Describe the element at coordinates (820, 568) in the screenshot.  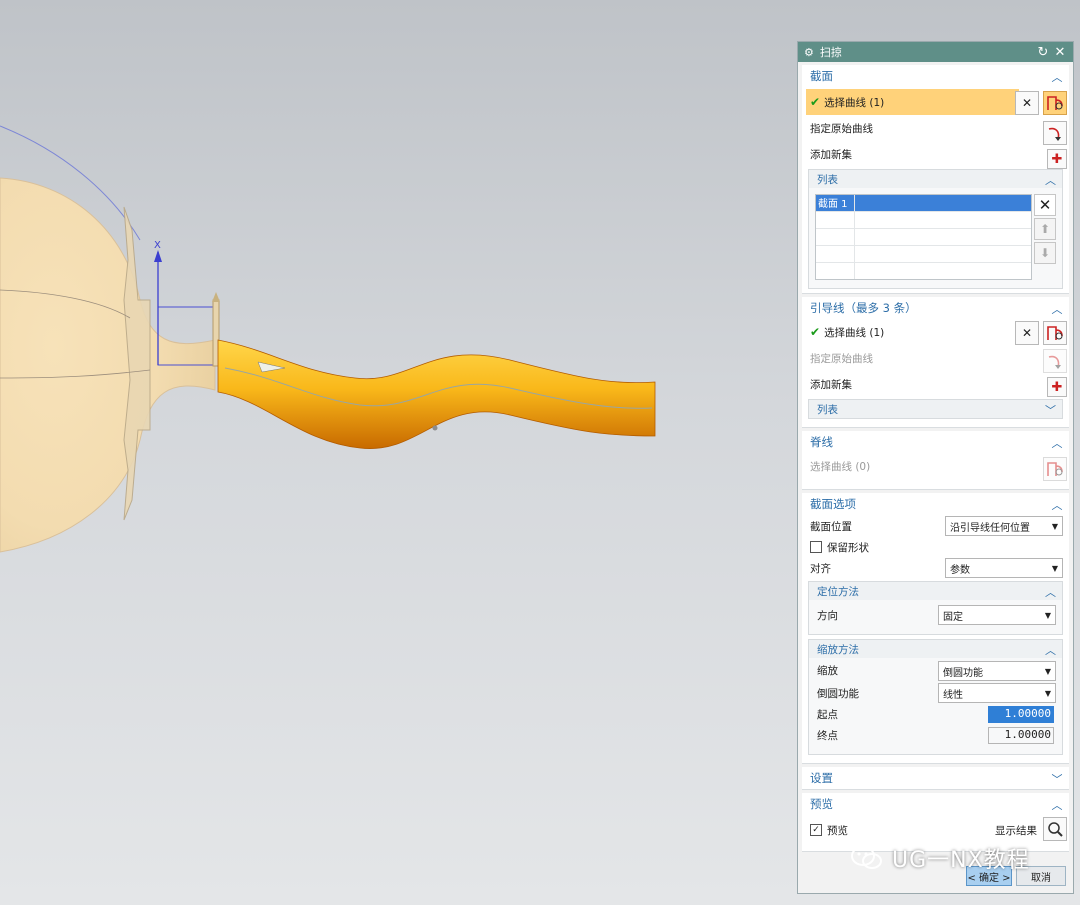
I see `align-label: 对齐` at that location.